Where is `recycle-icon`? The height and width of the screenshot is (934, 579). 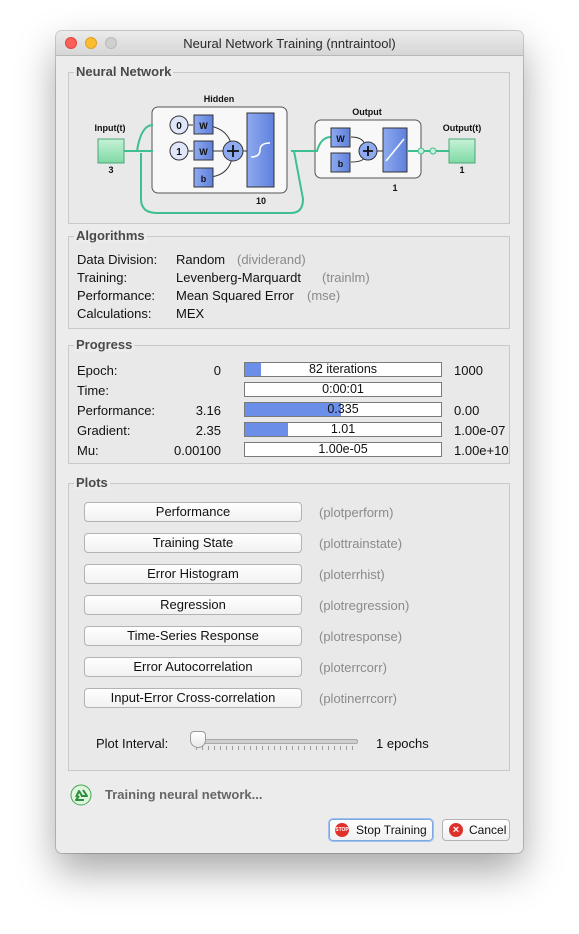
recycle-icon is located at coordinates (81, 795).